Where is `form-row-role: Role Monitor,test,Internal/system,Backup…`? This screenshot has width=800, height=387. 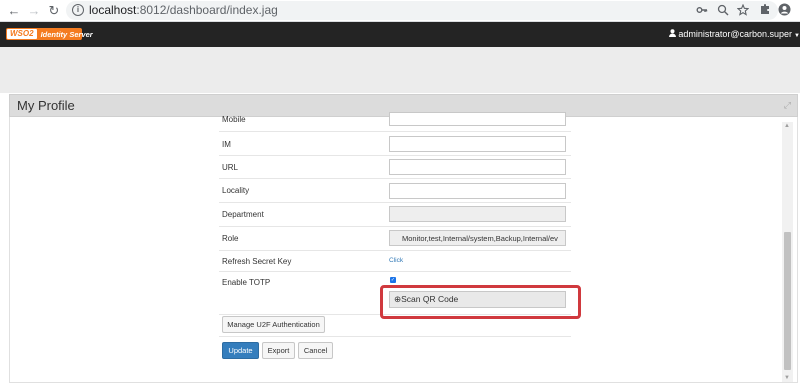 form-row-role: Role Monitor,test,Internal/system,Backup… is located at coordinates (395, 239).